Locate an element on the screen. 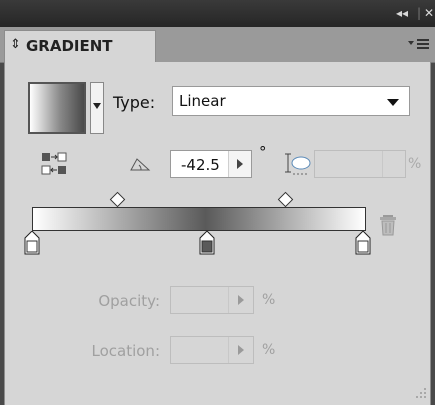 This screenshot has height=405, width=435. panel-title-bar: ◂◂ | ✕ is located at coordinates (217, 13).